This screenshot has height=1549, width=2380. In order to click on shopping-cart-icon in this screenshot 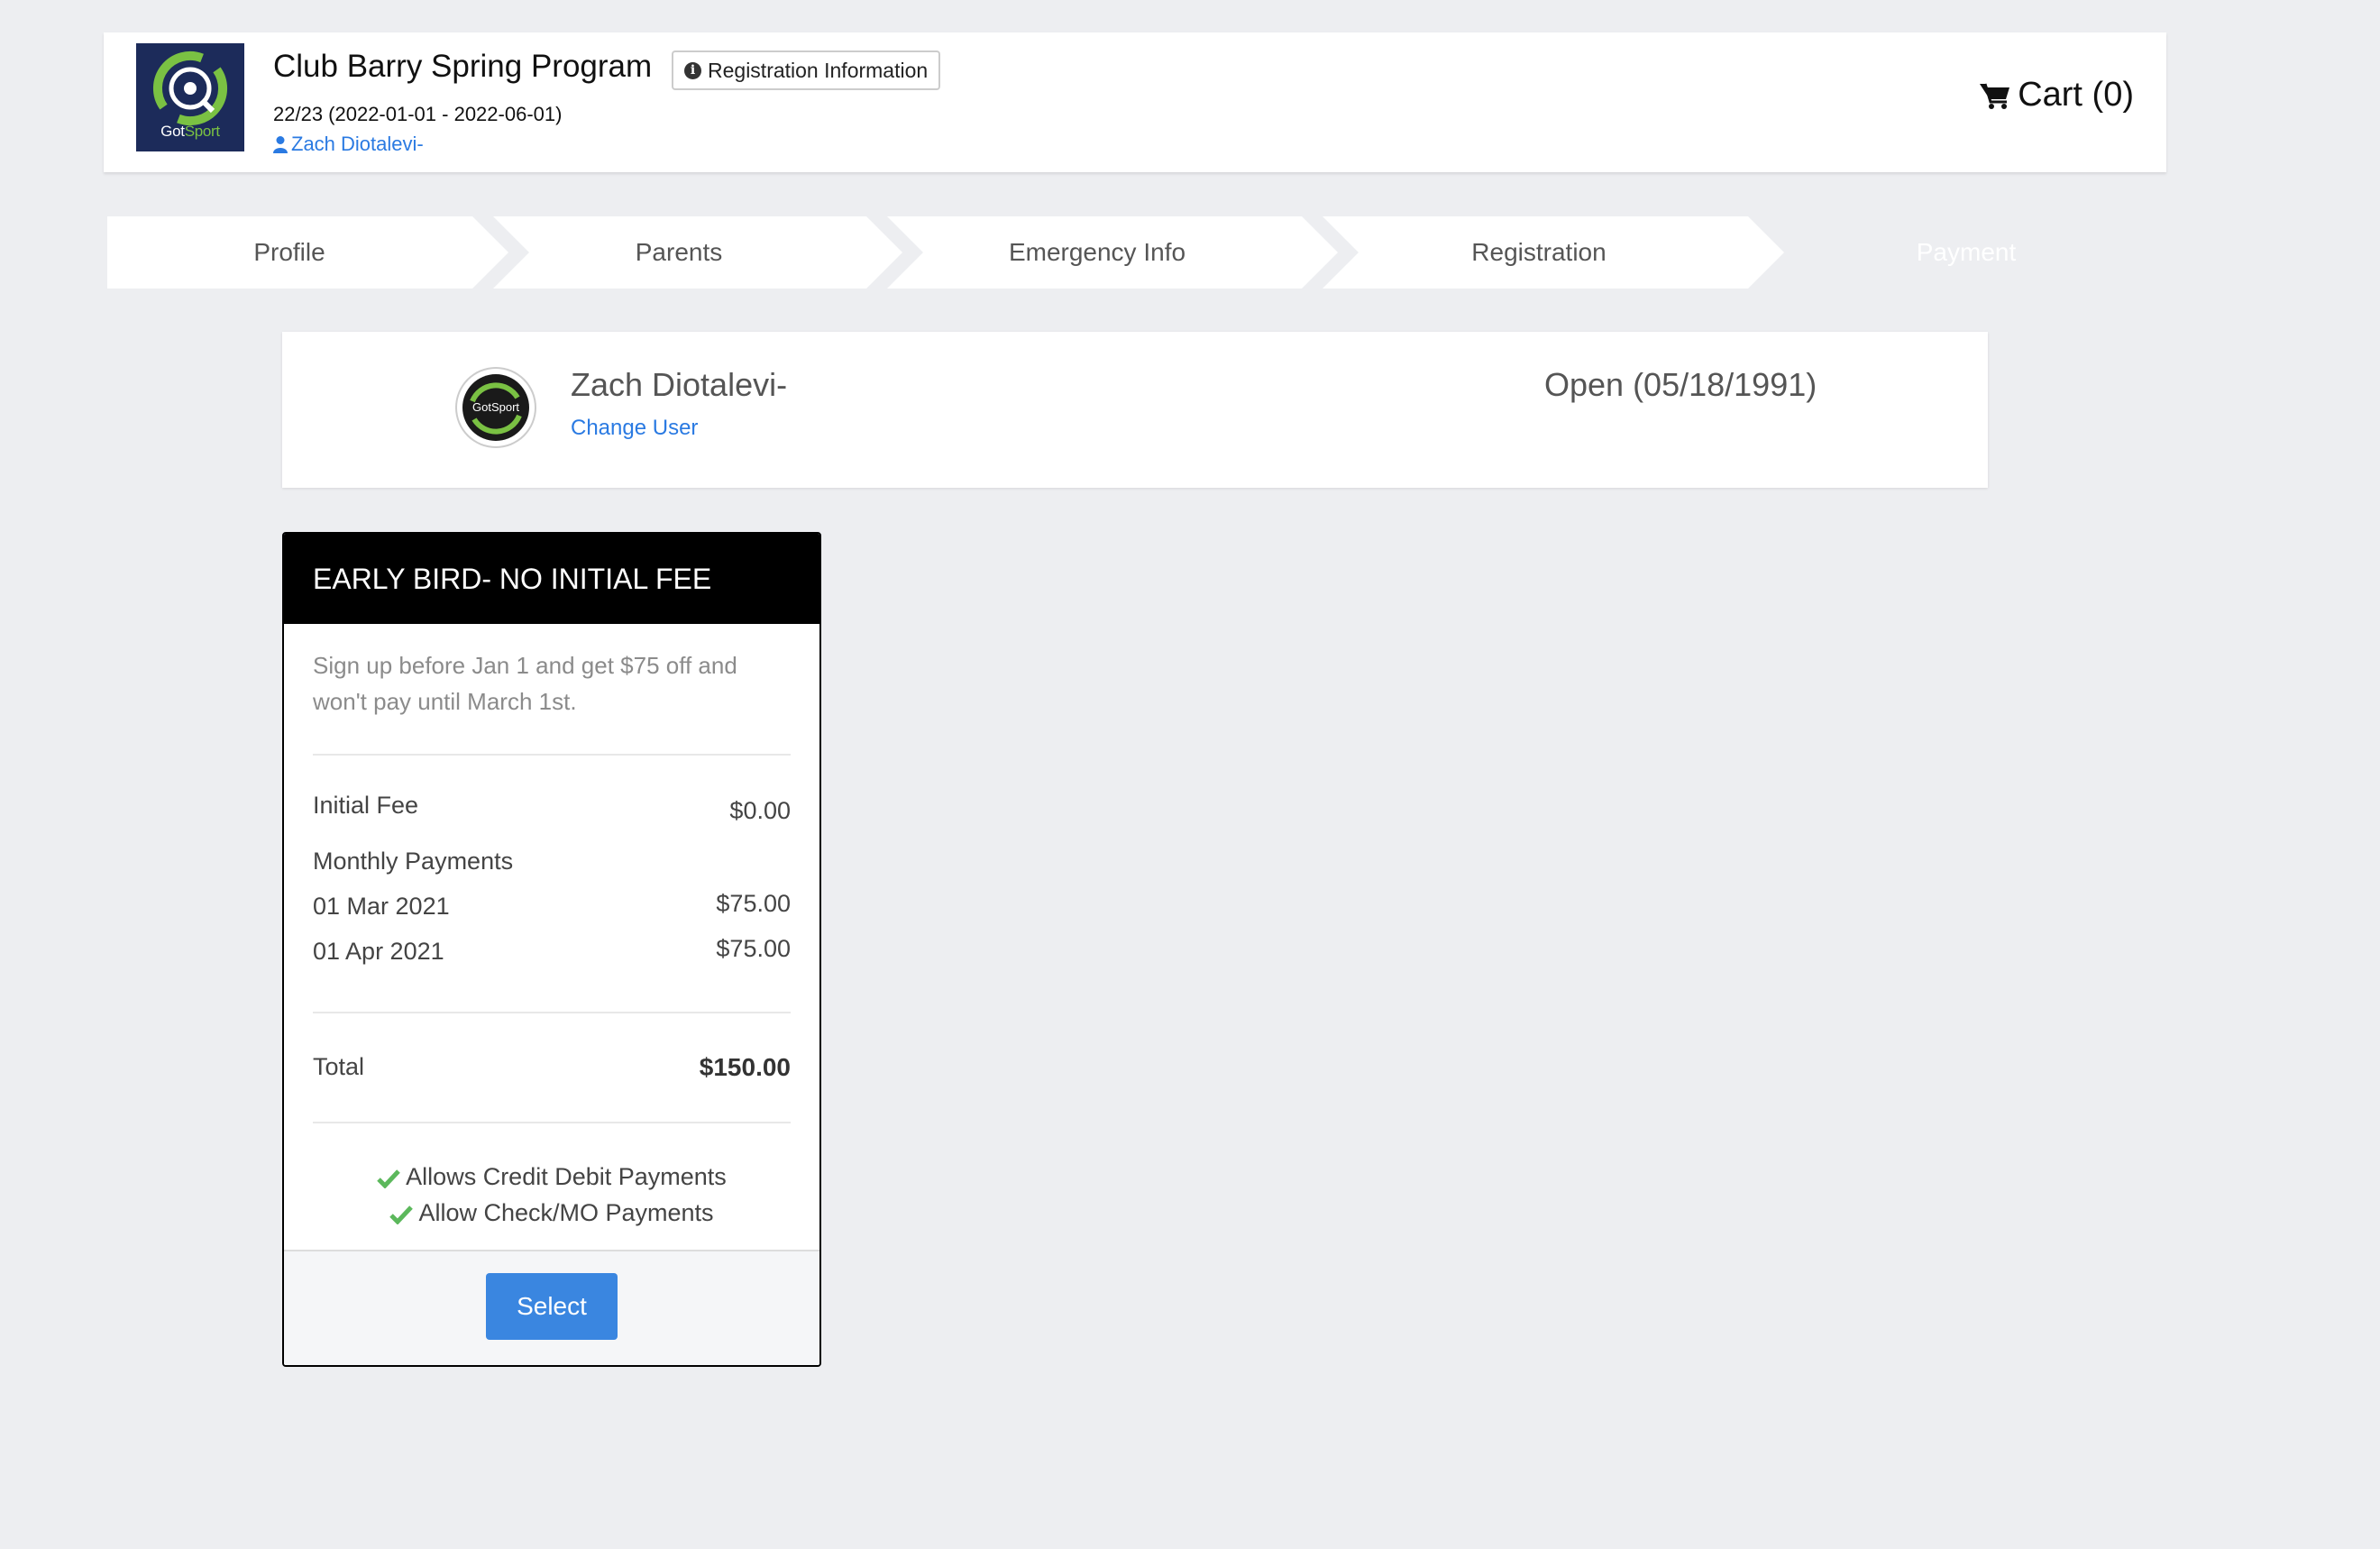, I will do `click(1995, 96)`.